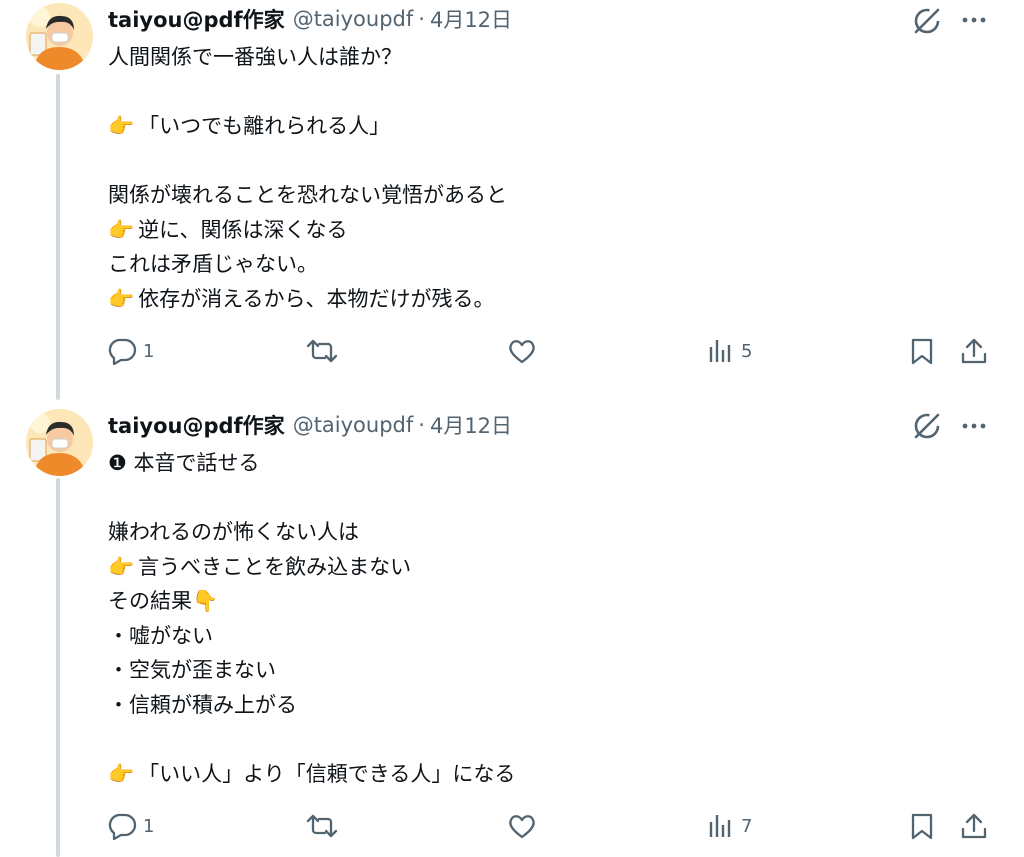 The image size is (1024, 857). I want to click on text-line: 嫌われるのが怖くない人は, so click(233, 532).